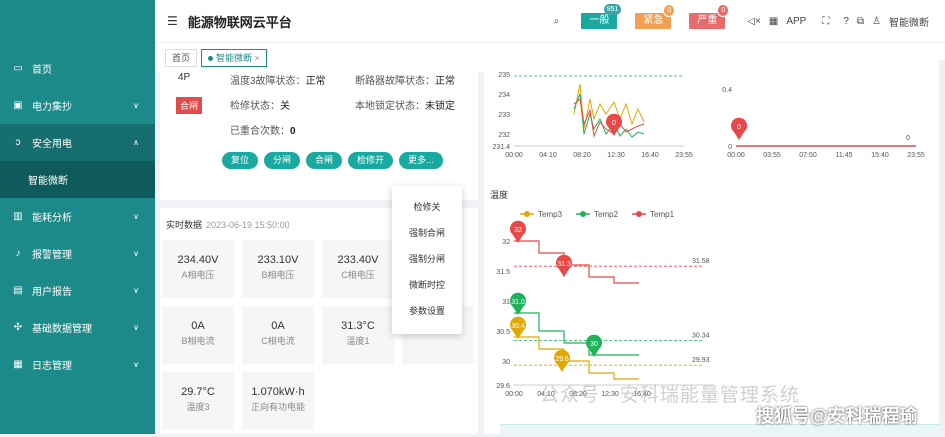 The image size is (945, 437). I want to click on tab-breaker: 智能微断 ×, so click(234, 57).